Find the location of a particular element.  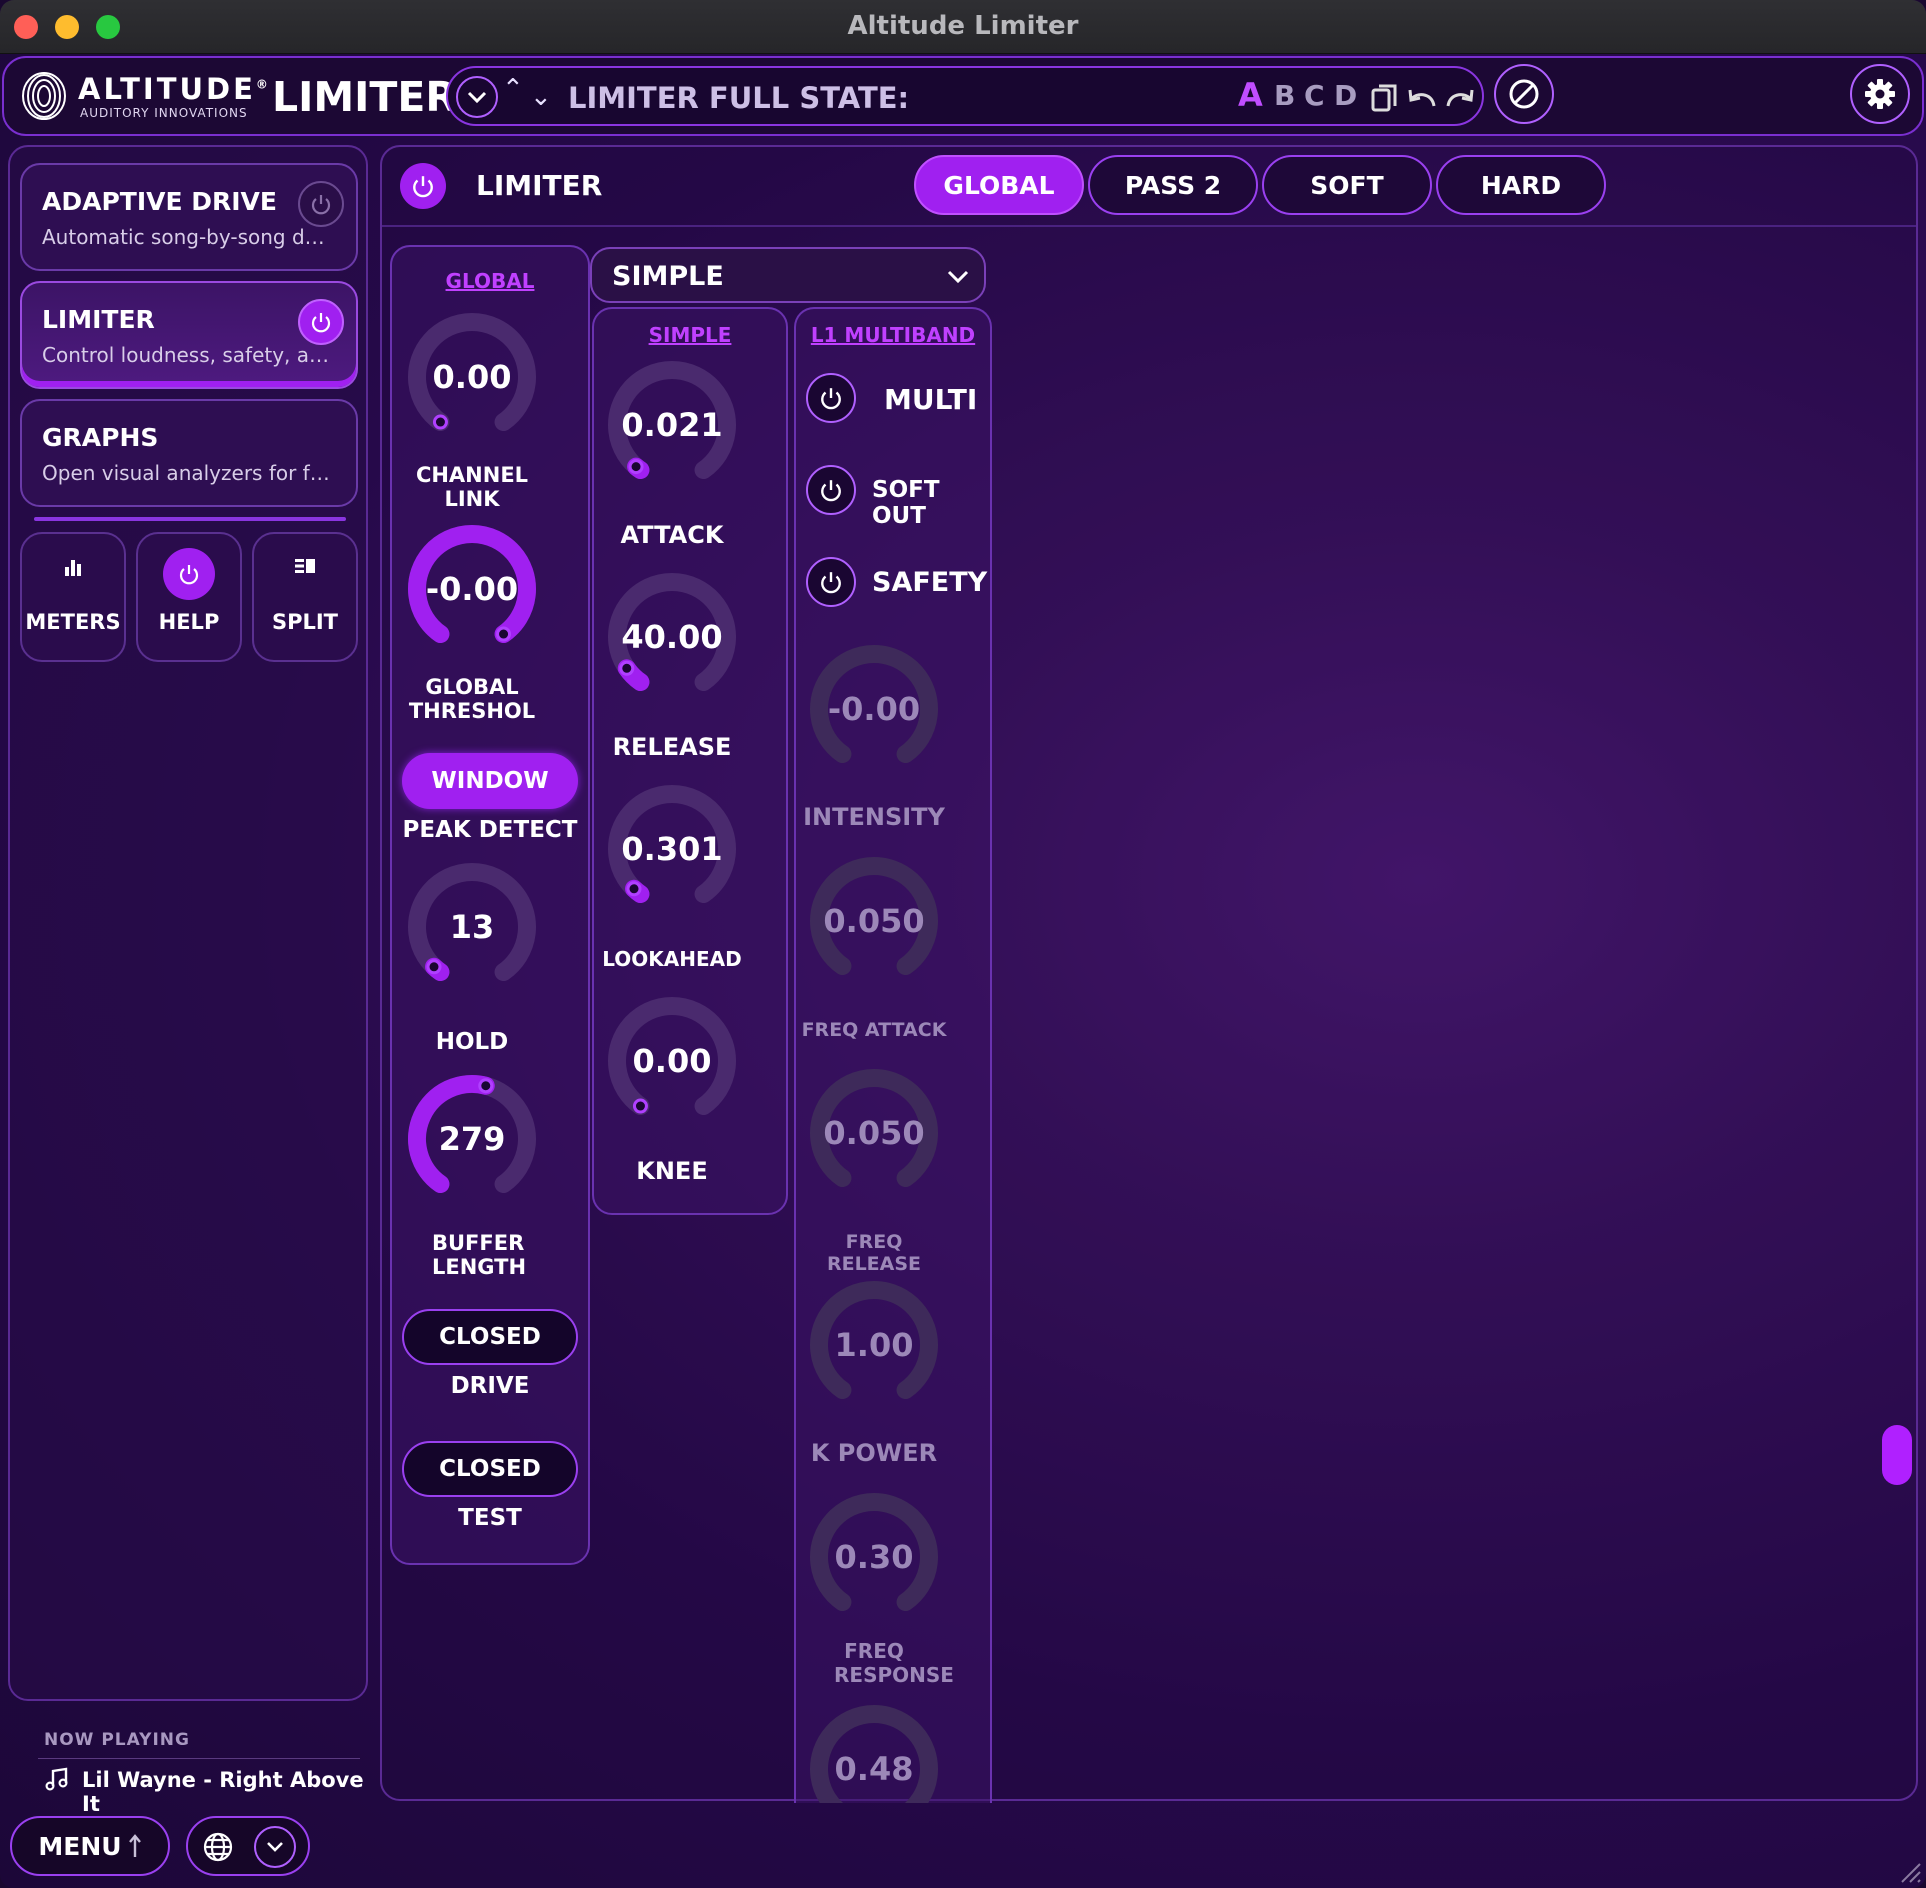

knob-value: 40.00 is located at coordinates (672, 637).